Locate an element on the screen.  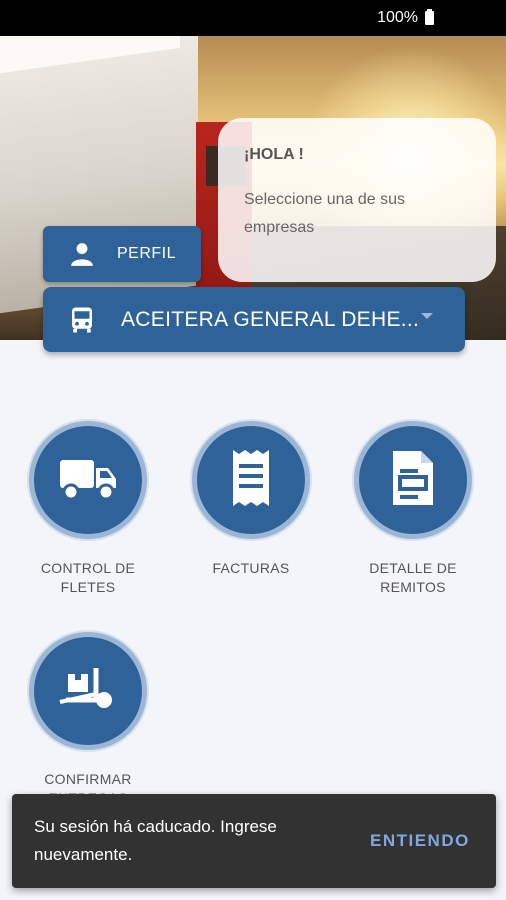
battery-icon is located at coordinates (429, 17).